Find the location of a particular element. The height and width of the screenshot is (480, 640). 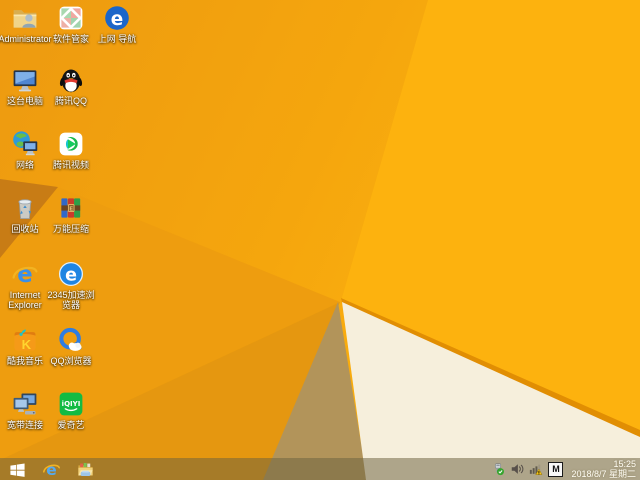

start-button is located at coordinates (17, 469).